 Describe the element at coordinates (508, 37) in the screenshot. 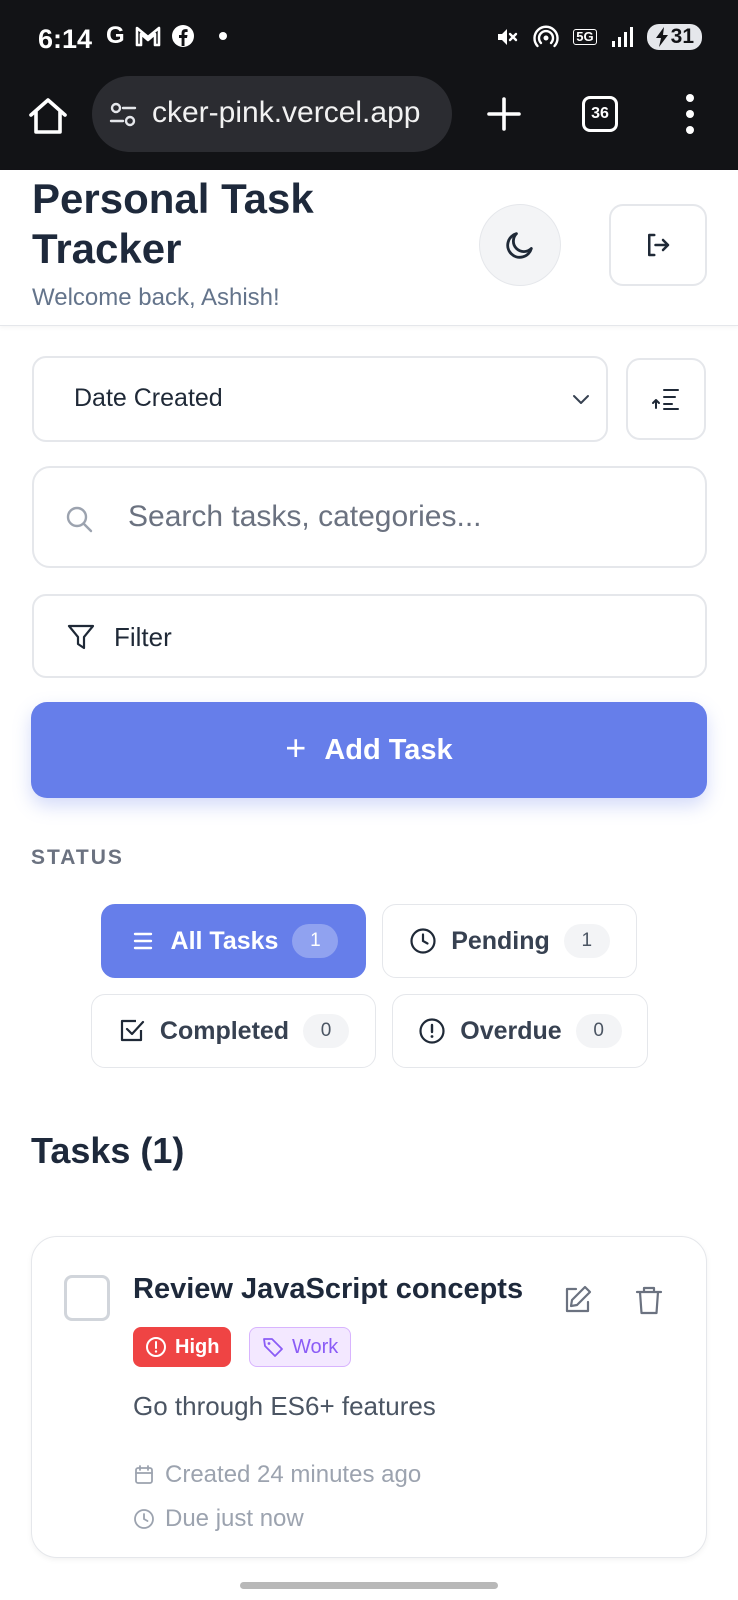

I see `mute-icon` at that location.